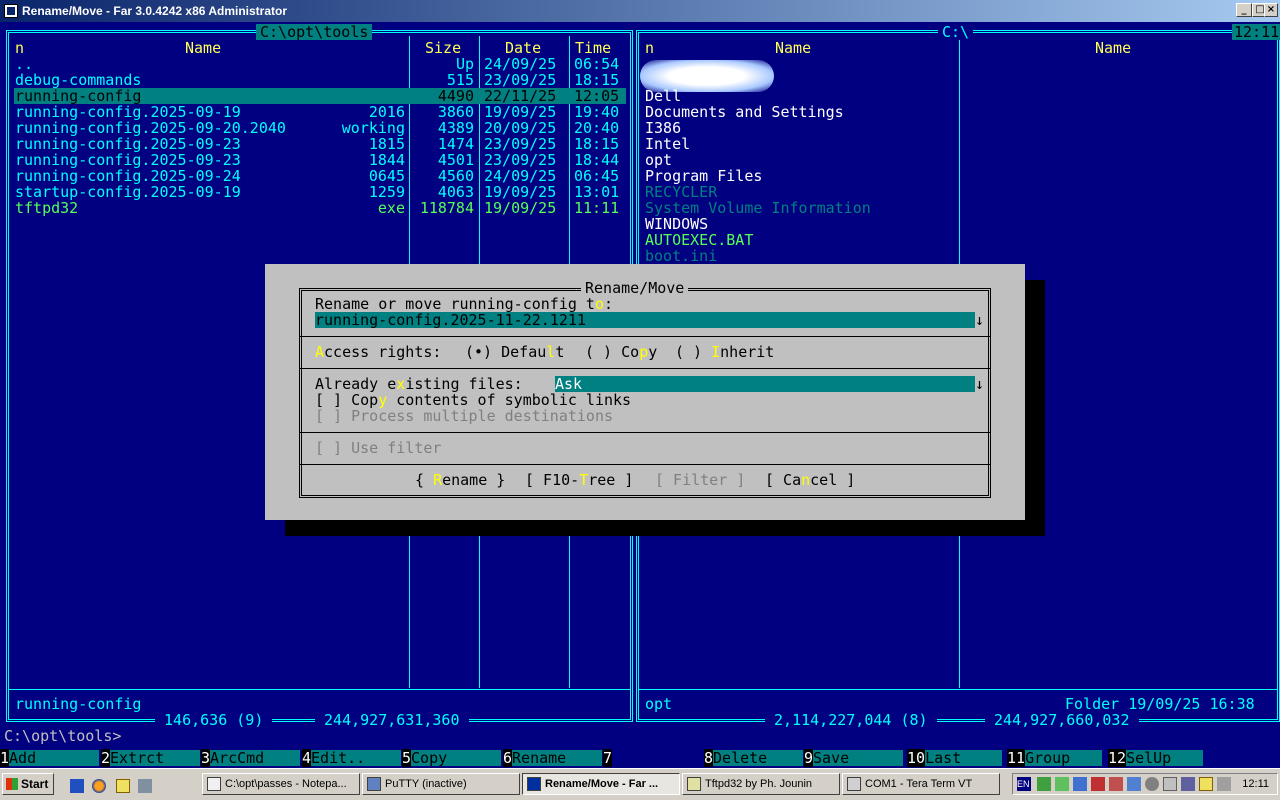  I want to click on right-panel-free-space: 244,927,660,032, so click(1062, 720).